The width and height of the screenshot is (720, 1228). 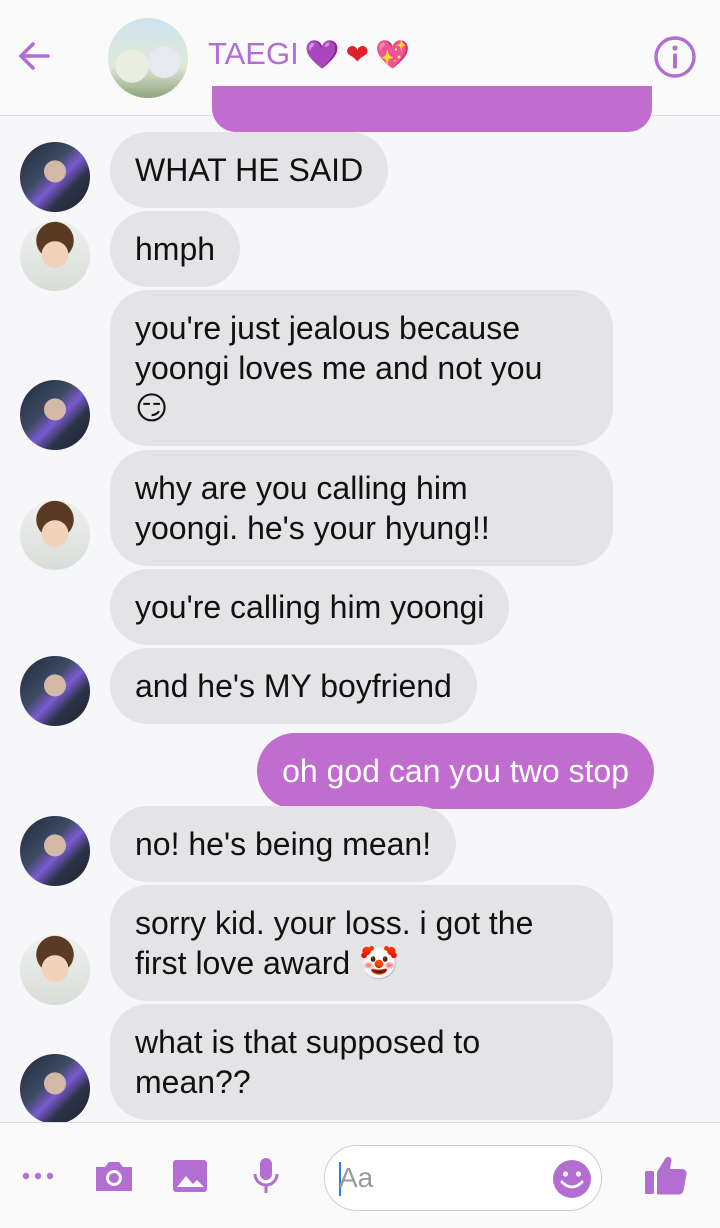 What do you see at coordinates (148, 58) in the screenshot?
I see `group-avatar` at bounding box center [148, 58].